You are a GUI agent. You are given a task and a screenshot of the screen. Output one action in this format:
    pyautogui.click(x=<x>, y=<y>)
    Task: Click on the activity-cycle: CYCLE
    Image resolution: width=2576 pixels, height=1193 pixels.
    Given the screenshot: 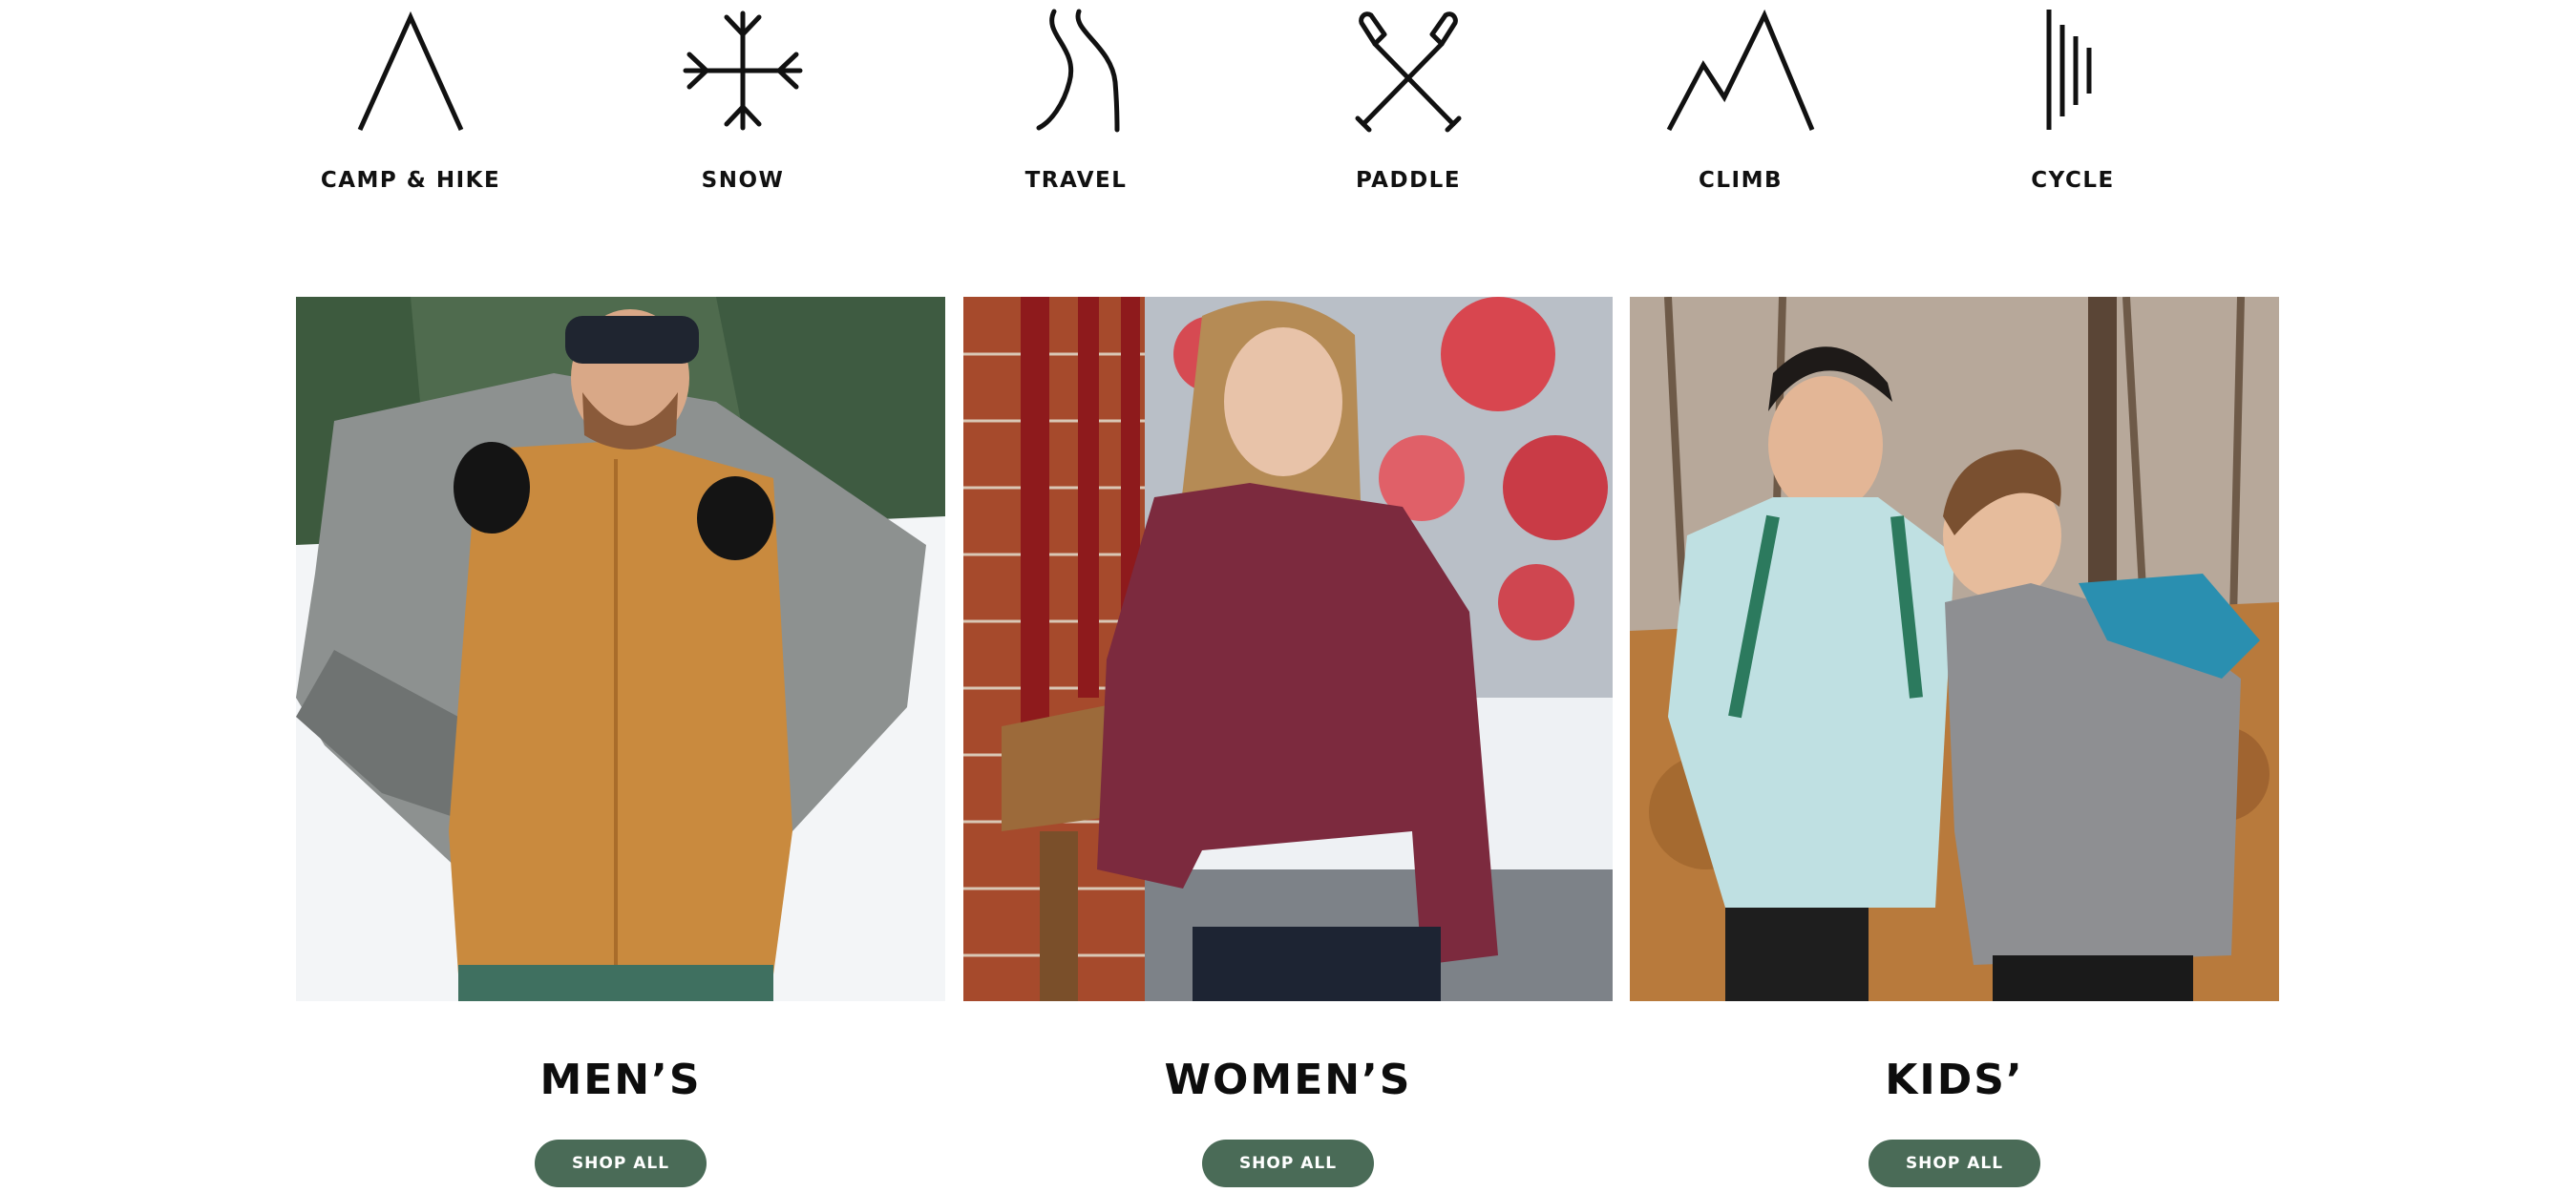 What is the action you would take?
    pyautogui.click(x=2072, y=105)
    